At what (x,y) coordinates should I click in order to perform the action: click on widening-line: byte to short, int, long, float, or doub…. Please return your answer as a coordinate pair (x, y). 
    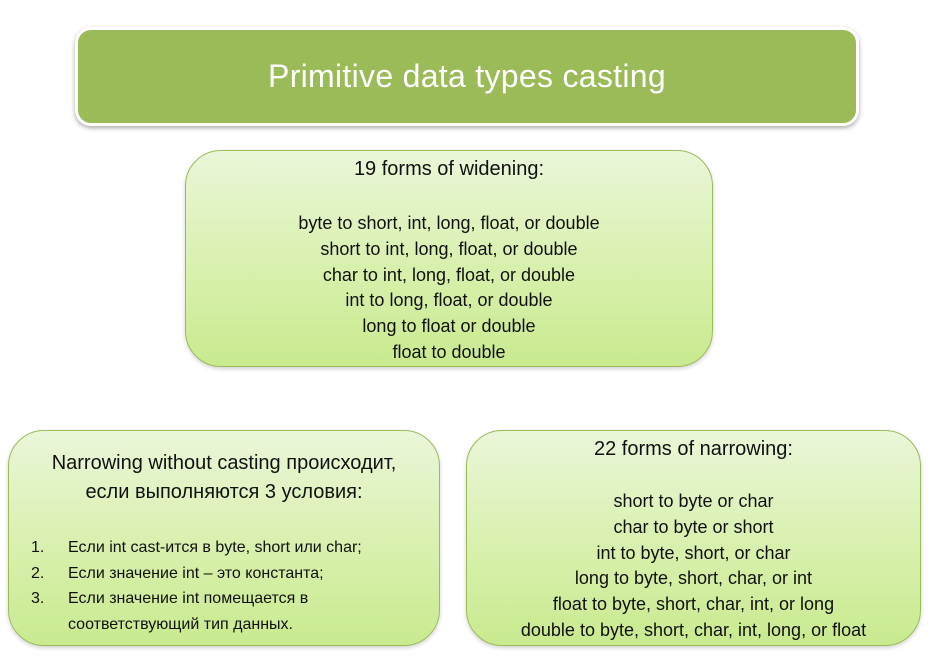
    Looking at the image, I should click on (449, 223).